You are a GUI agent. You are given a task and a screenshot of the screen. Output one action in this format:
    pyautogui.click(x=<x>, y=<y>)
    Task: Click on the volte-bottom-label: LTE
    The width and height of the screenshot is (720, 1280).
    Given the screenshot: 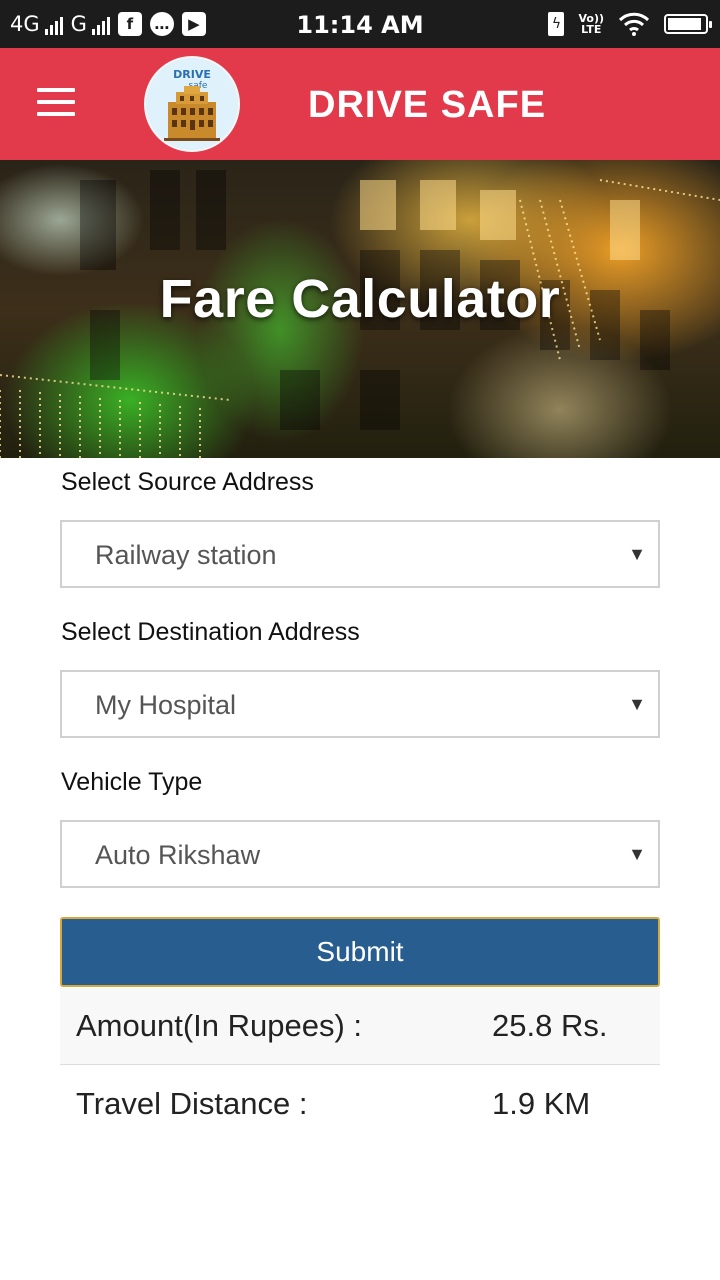 What is the action you would take?
    pyautogui.click(x=591, y=29)
    